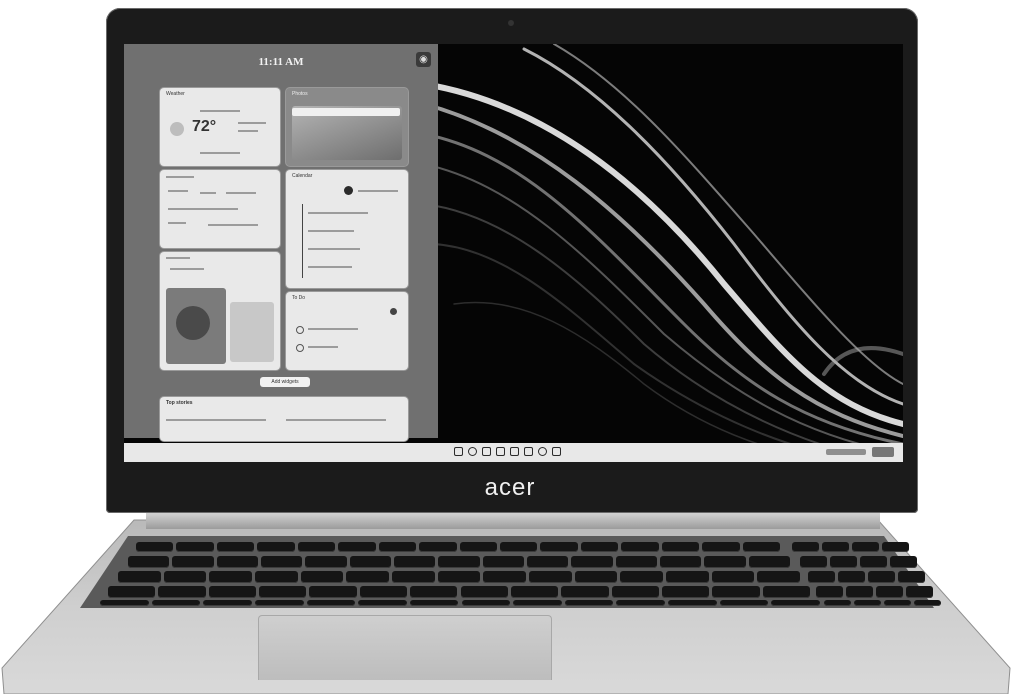 The image size is (1012, 694). What do you see at coordinates (542, 451) in the screenshot?
I see `edge-icon` at bounding box center [542, 451].